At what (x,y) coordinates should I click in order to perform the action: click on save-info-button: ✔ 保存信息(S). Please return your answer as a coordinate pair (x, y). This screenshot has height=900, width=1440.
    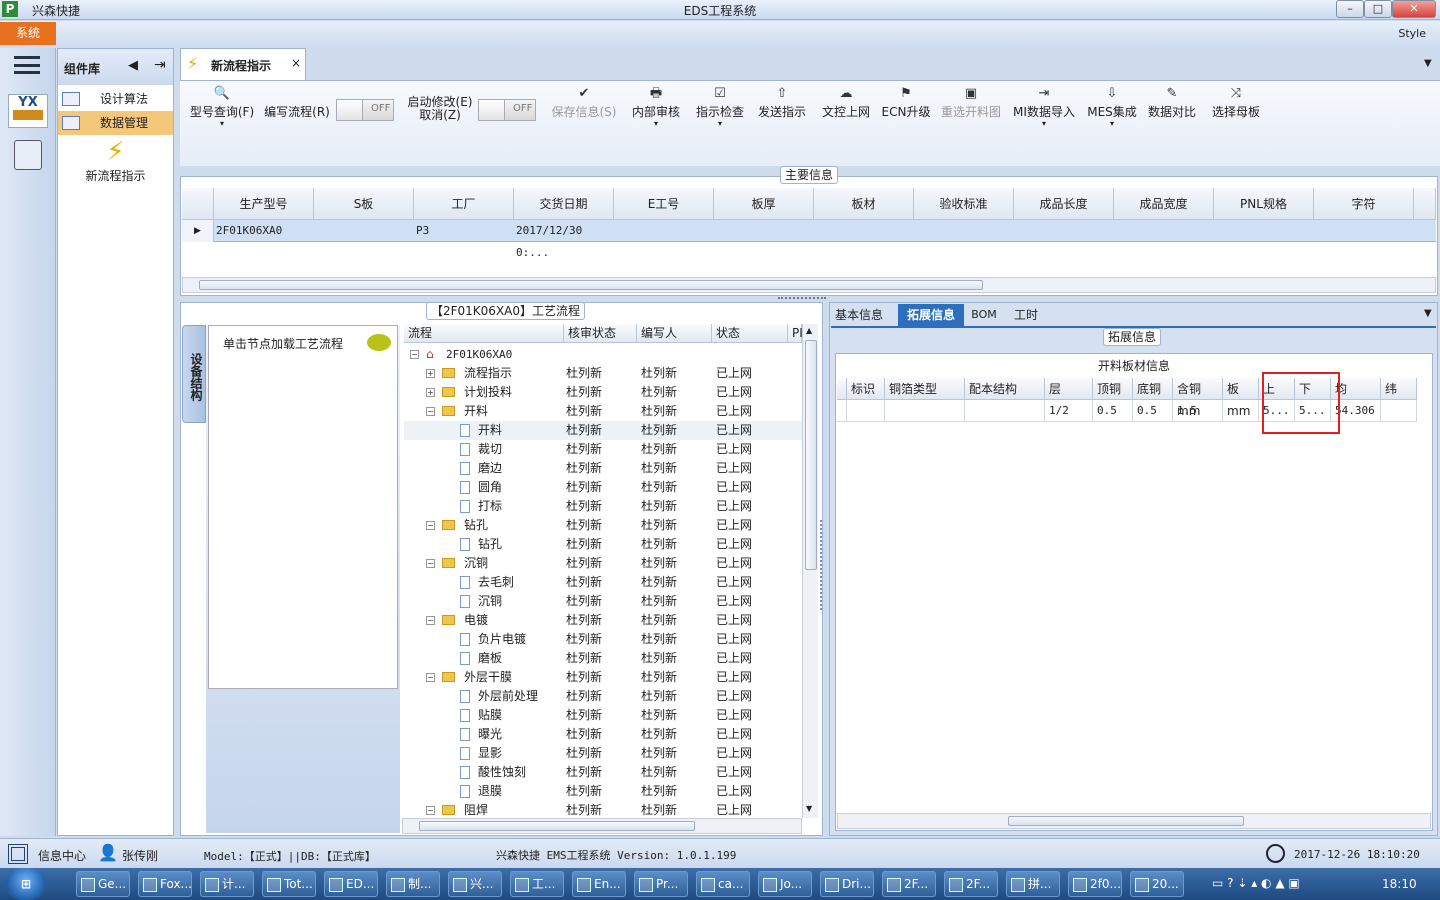
    Looking at the image, I should click on (584, 110).